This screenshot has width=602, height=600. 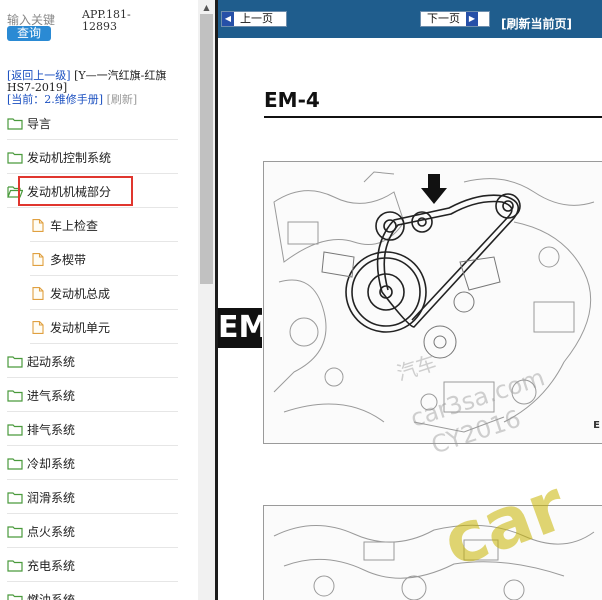 I want to click on tree-item-engine-control: 发动机控制系统, so click(x=99, y=157).